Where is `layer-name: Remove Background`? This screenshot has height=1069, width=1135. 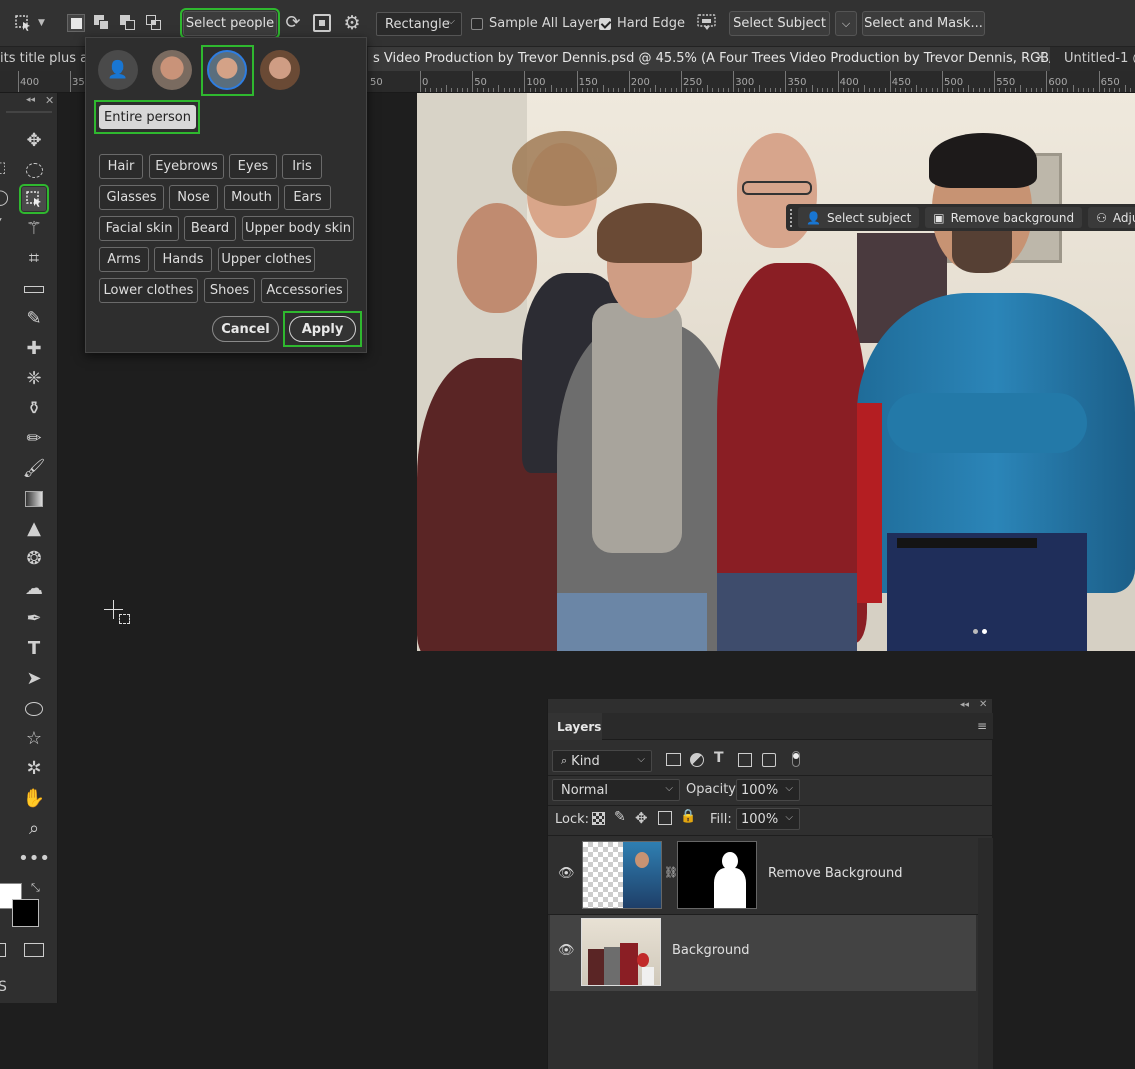
layer-name: Remove Background is located at coordinates (835, 873).